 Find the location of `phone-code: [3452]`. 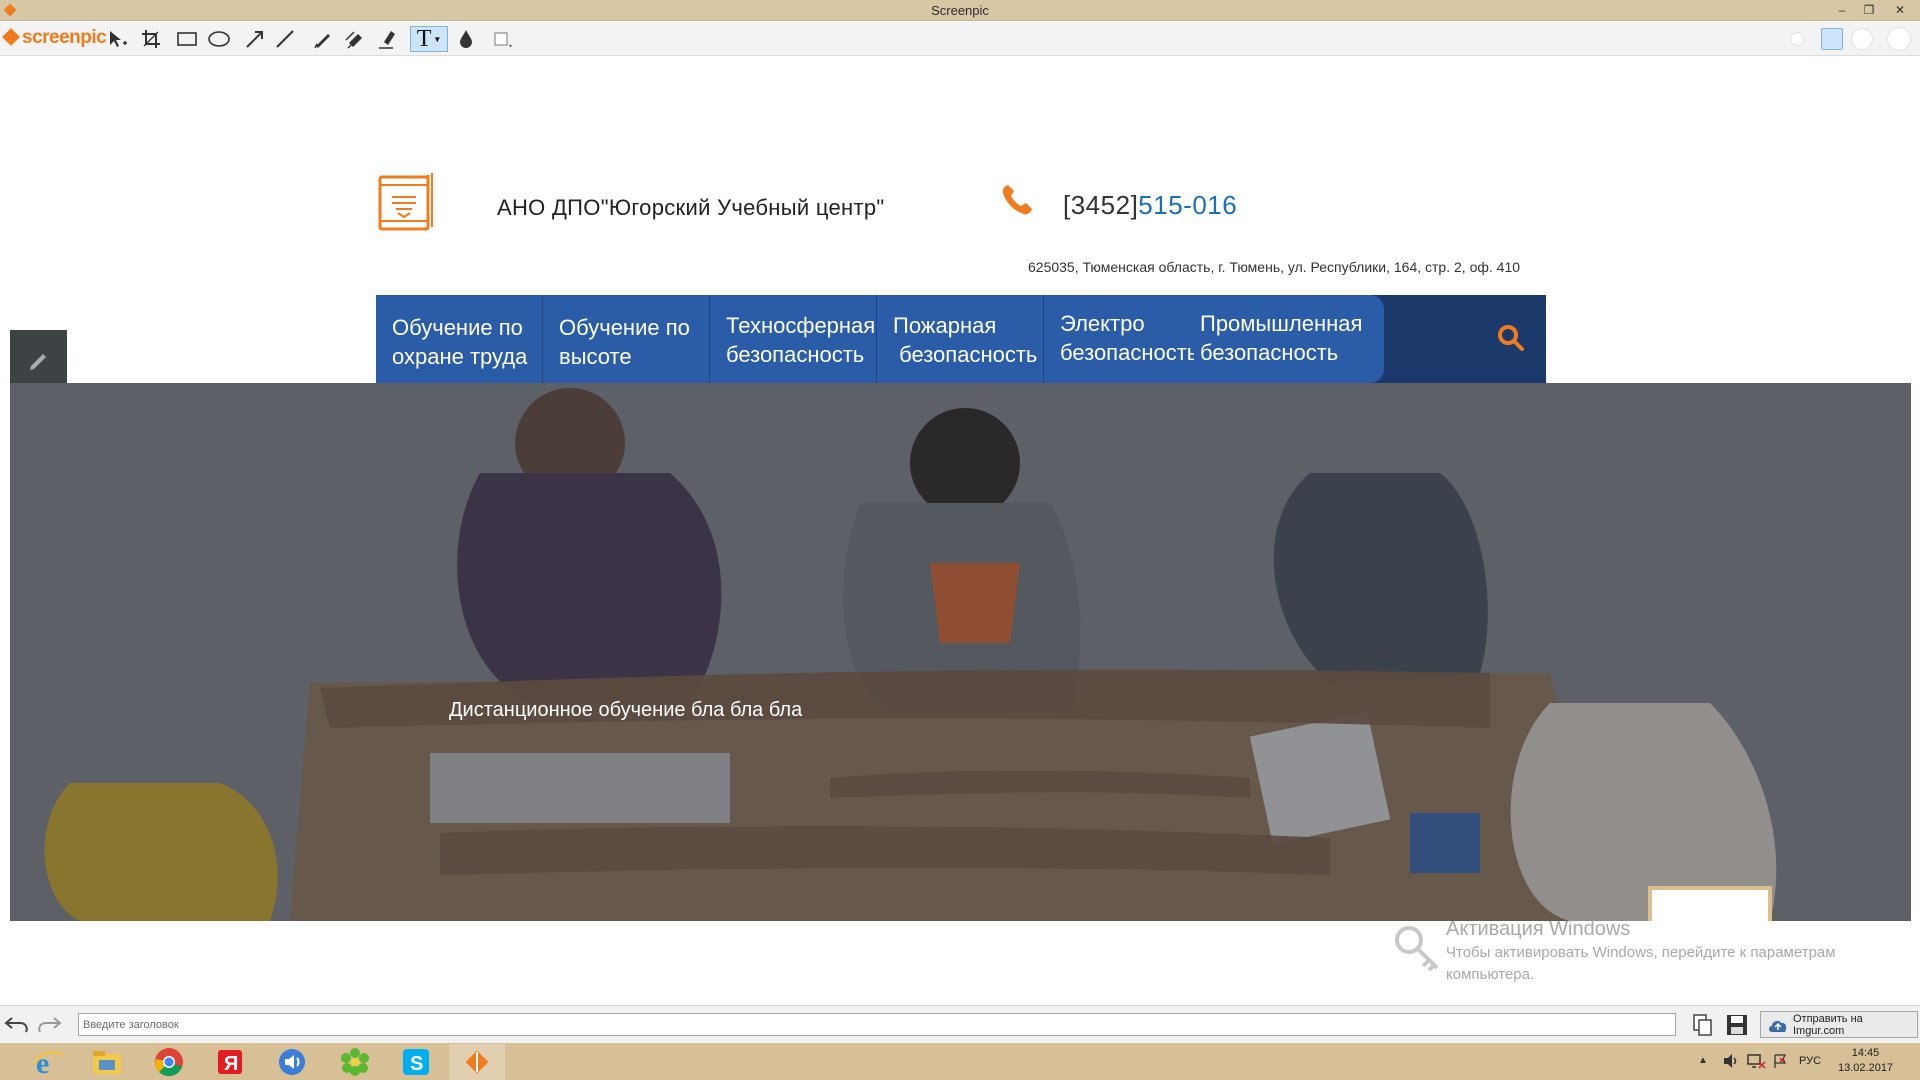

phone-code: [3452] is located at coordinates (1101, 205).